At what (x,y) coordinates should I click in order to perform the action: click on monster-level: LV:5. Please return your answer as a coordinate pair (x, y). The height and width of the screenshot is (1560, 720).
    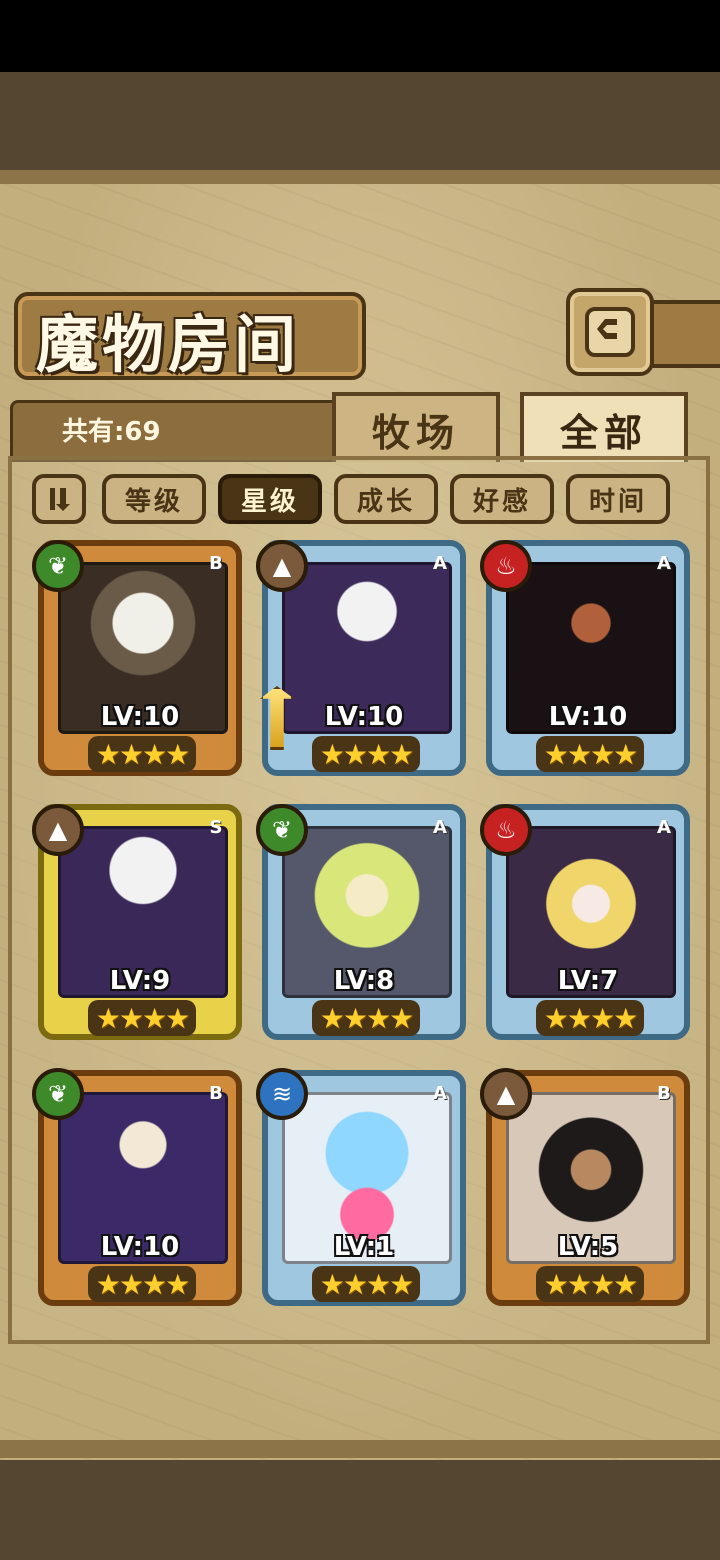
    Looking at the image, I should click on (588, 1247).